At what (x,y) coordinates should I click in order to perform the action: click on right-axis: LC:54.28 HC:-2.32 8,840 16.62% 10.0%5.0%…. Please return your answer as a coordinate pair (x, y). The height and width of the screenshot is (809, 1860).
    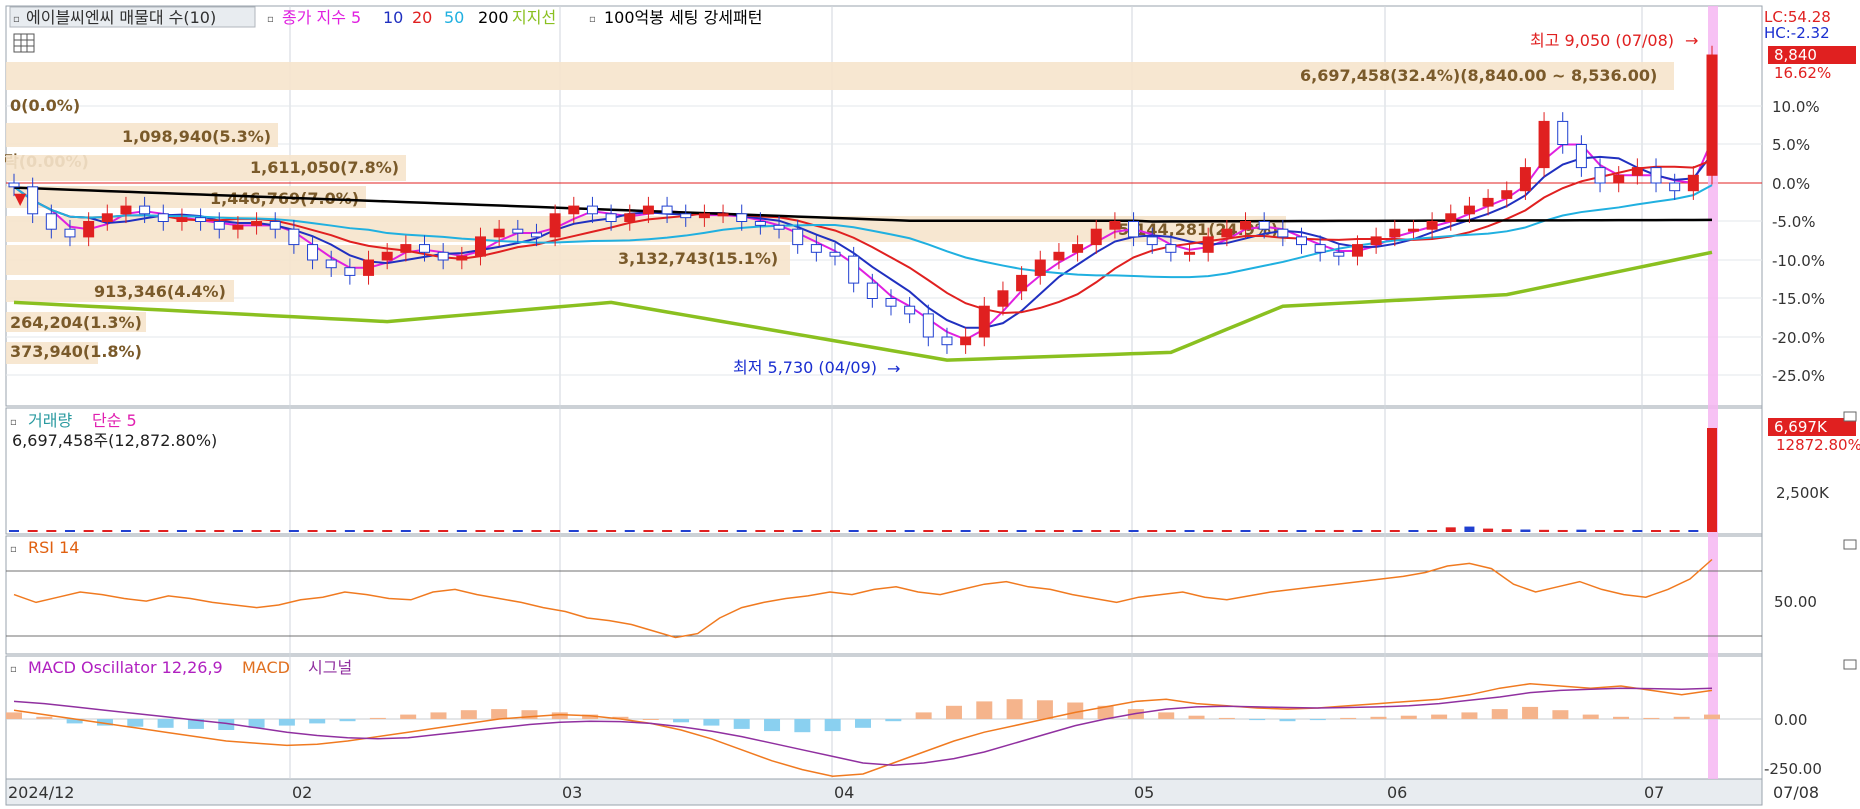
    Looking at the image, I should click on (1812, 393).